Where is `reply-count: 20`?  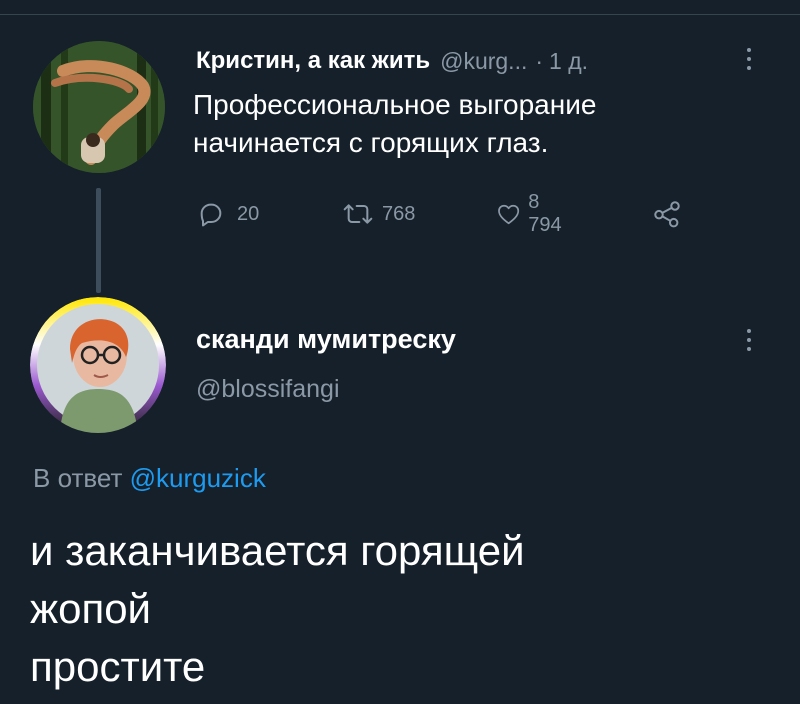
reply-count: 20 is located at coordinates (248, 213).